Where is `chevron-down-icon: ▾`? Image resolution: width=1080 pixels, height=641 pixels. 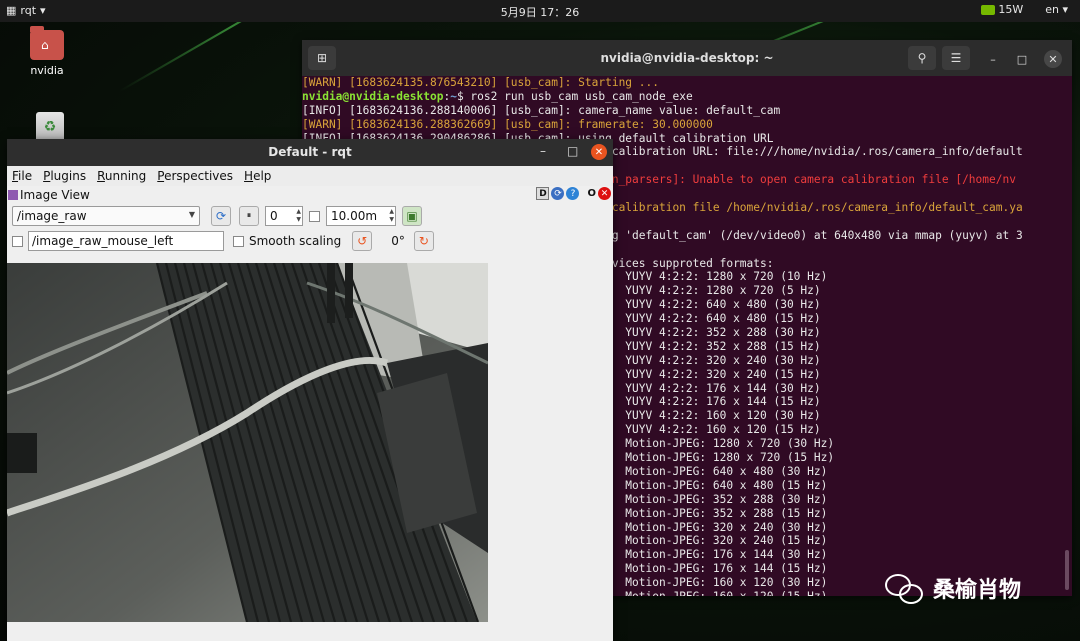 chevron-down-icon: ▾ is located at coordinates (43, 10).